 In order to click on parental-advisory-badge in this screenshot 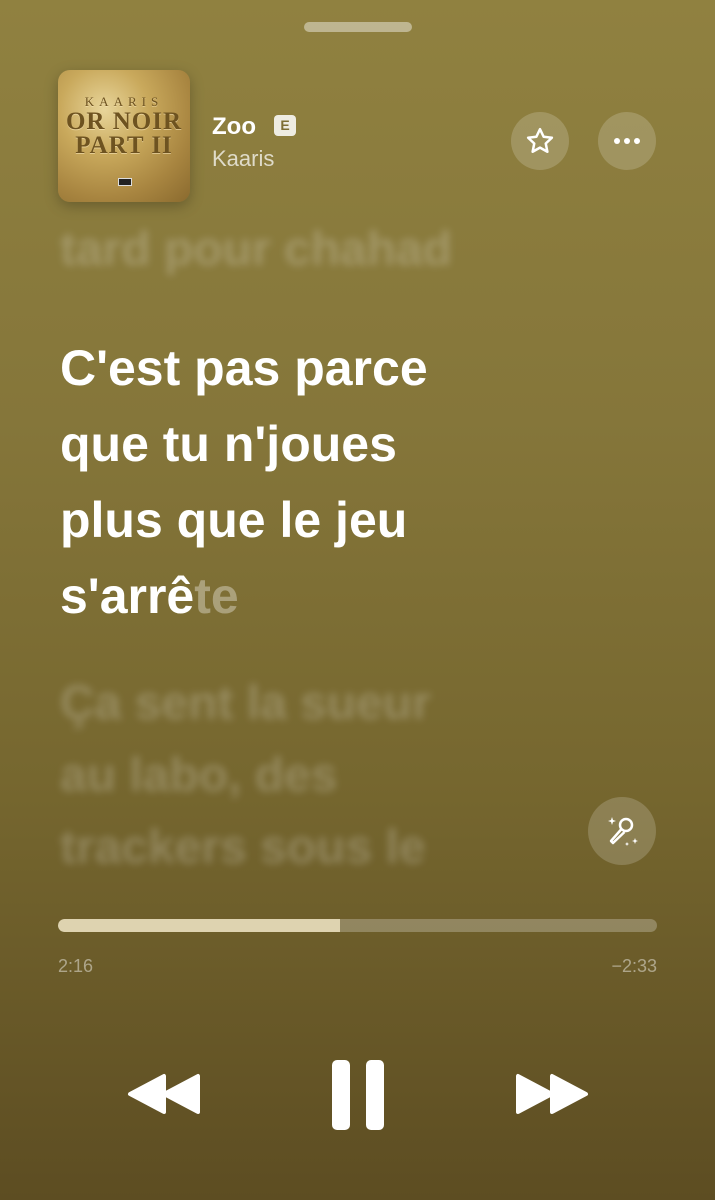, I will do `click(125, 182)`.